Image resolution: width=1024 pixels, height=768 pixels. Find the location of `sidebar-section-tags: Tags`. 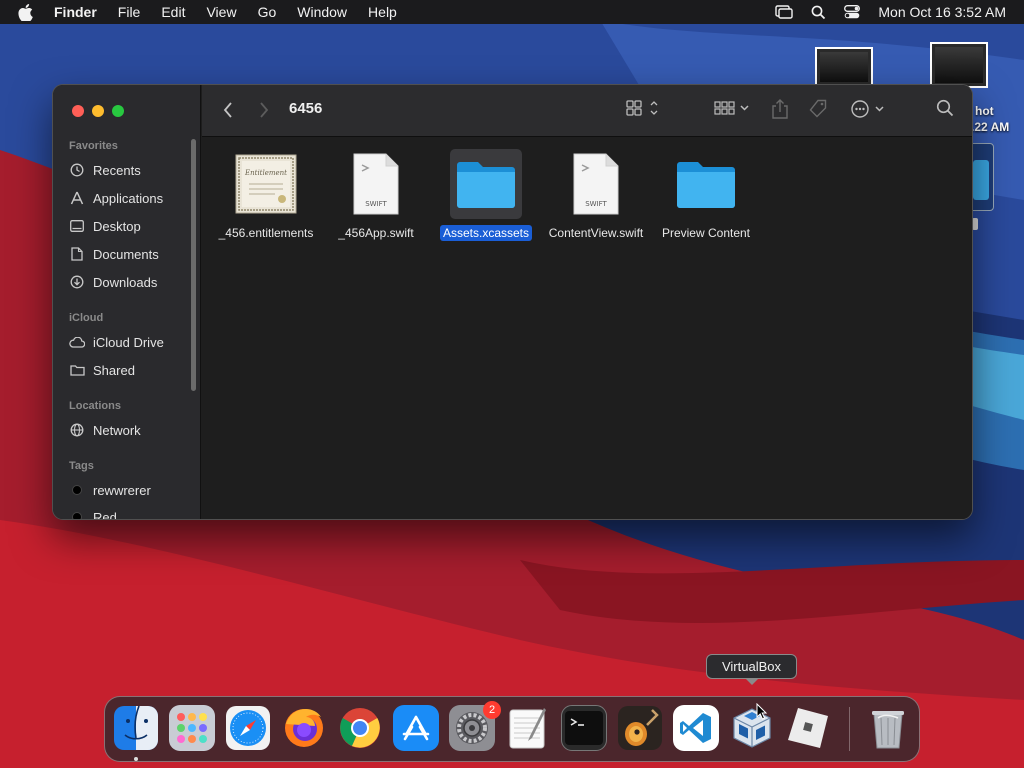

sidebar-section-tags: Tags is located at coordinates (81, 466).